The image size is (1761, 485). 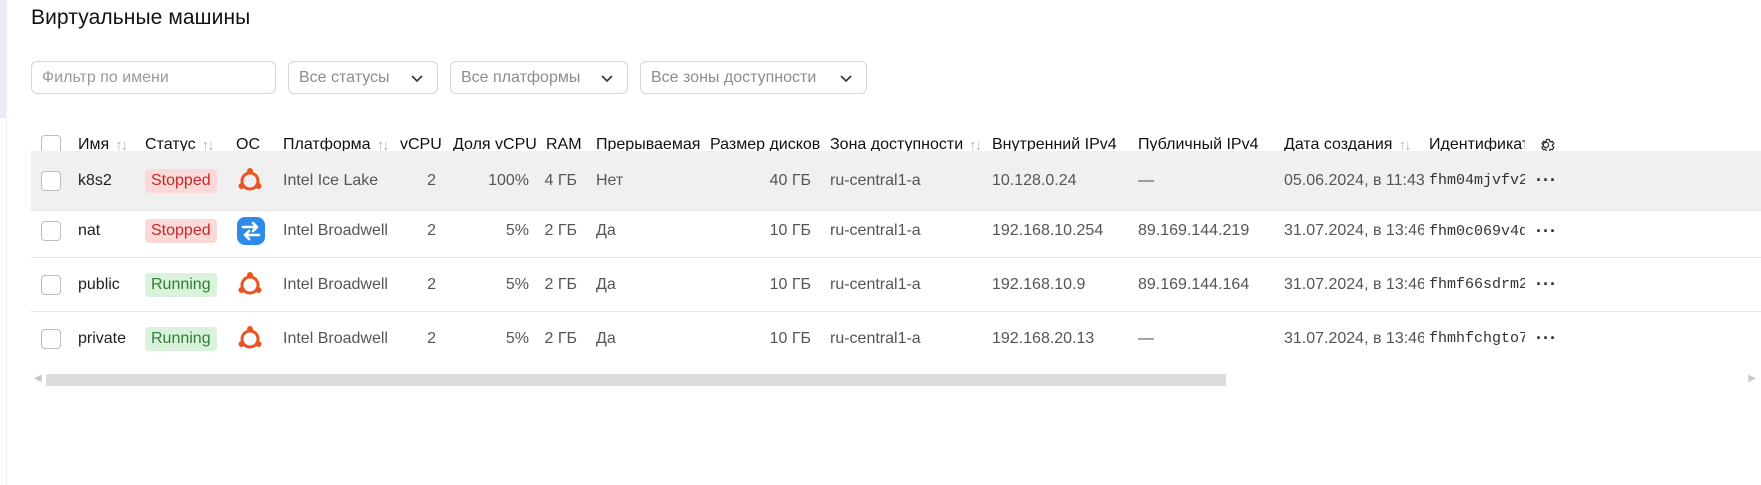 What do you see at coordinates (1752, 378) in the screenshot?
I see `scroll-right-arrow-icon: ▶` at bounding box center [1752, 378].